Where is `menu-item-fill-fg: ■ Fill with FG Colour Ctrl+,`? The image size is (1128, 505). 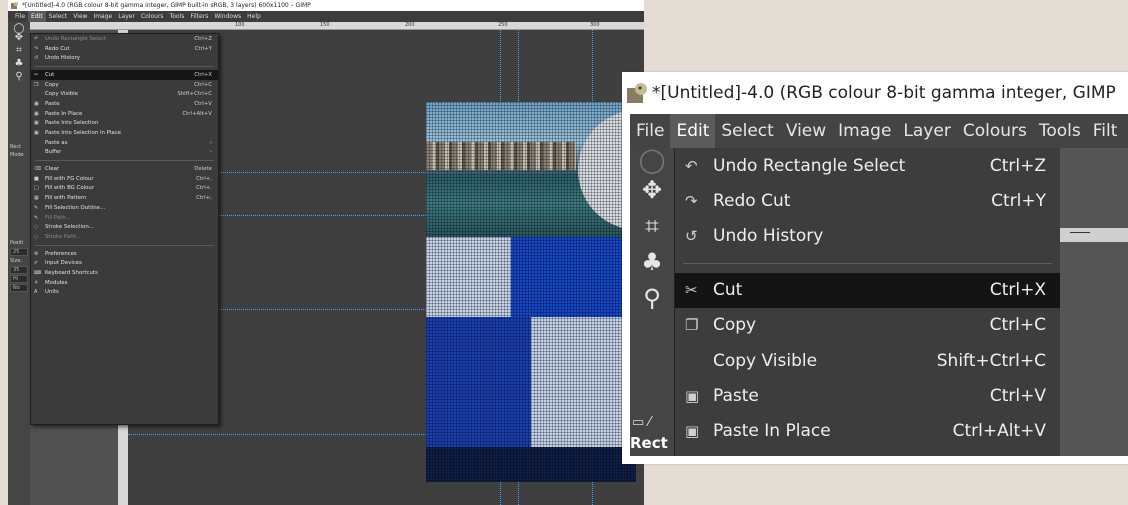 menu-item-fill-fg: ■ Fill with FG Colour Ctrl+, is located at coordinates (124, 179).